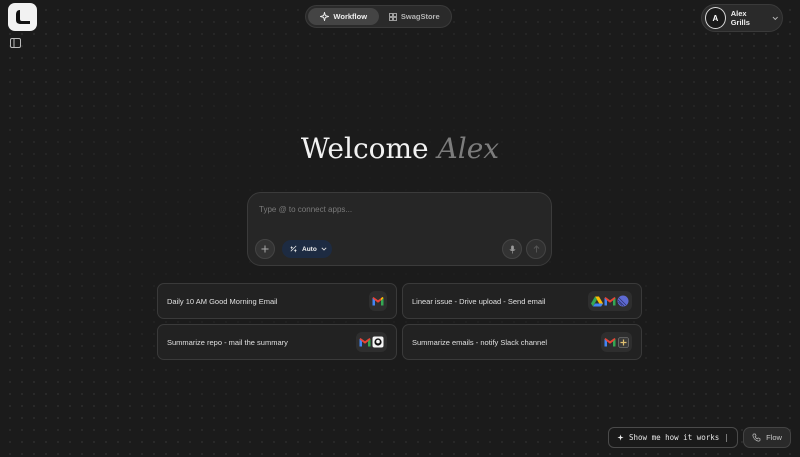 The width and height of the screenshot is (800, 457). I want to click on suggestion-card: Summarize repo - mail the summary, so click(277, 342).